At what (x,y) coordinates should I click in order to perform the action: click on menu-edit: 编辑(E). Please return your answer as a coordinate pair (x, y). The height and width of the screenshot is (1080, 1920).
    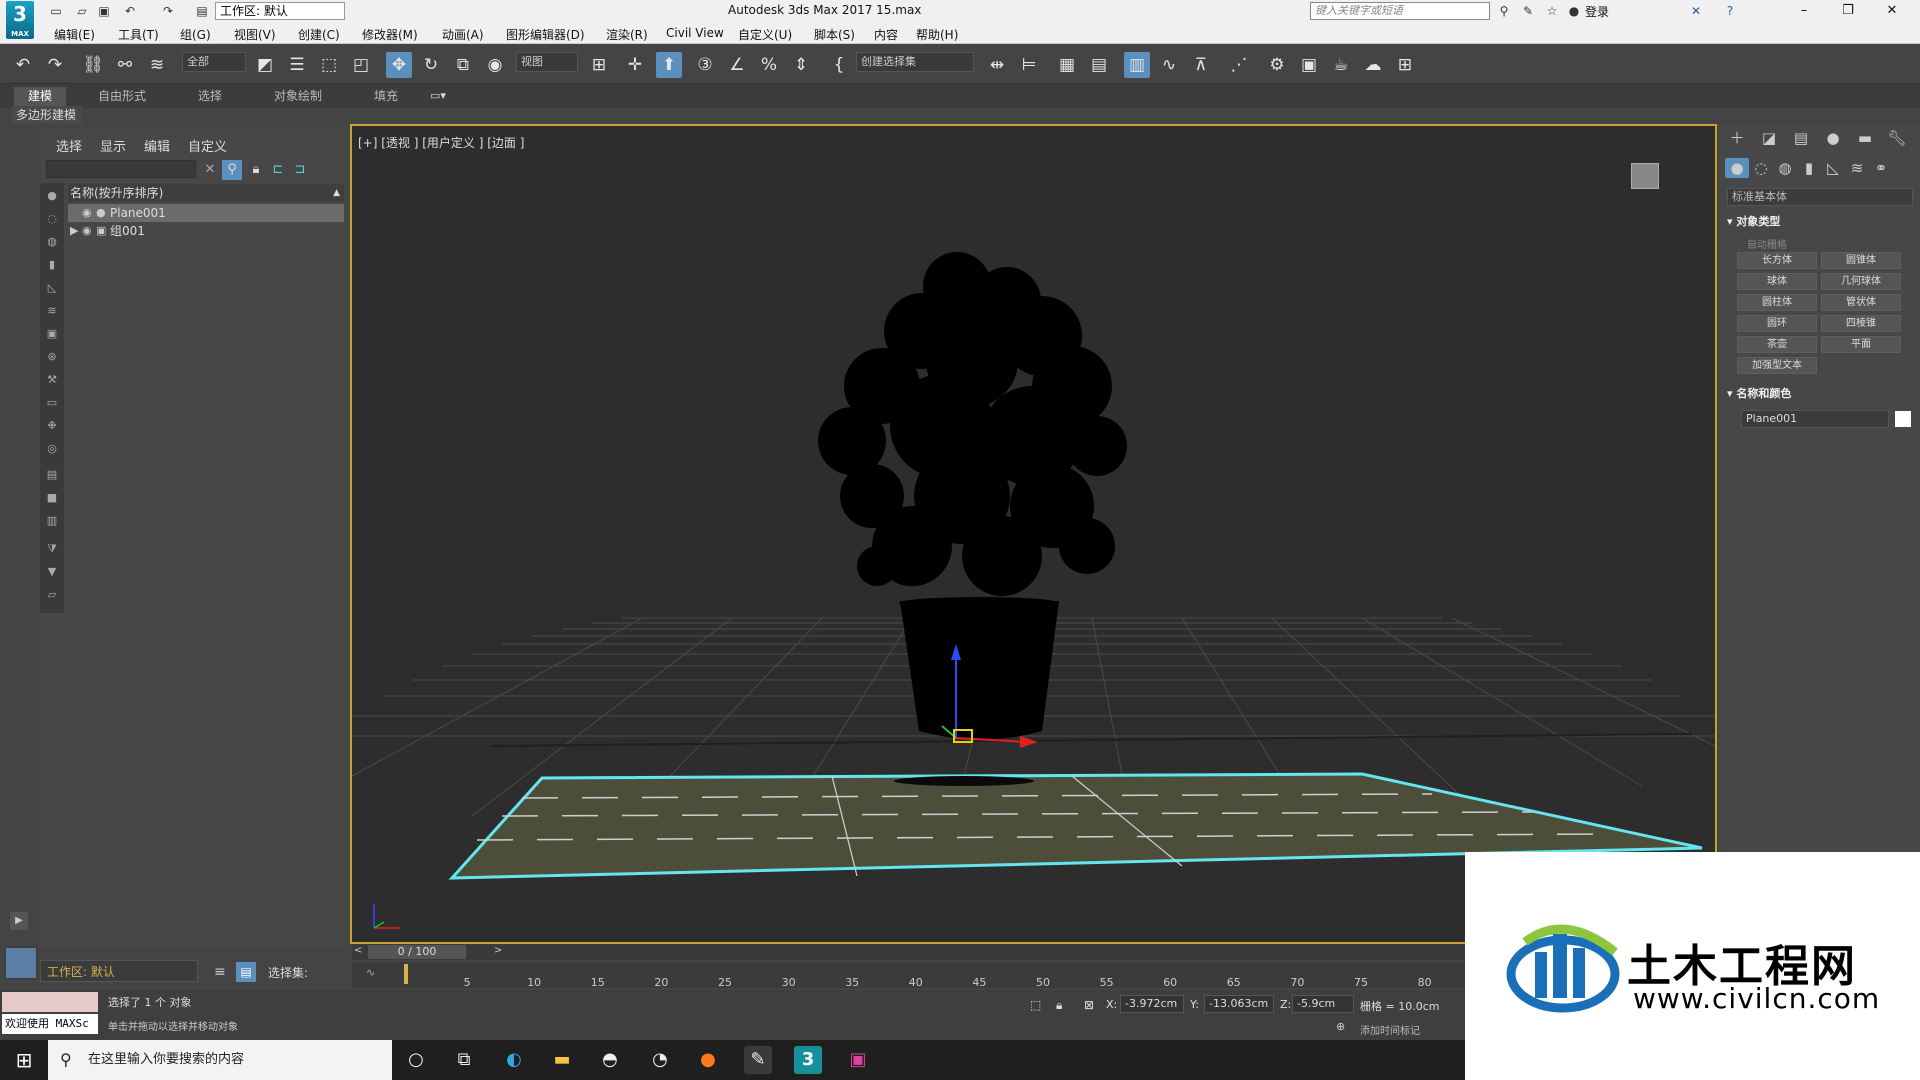
    Looking at the image, I should click on (74, 34).